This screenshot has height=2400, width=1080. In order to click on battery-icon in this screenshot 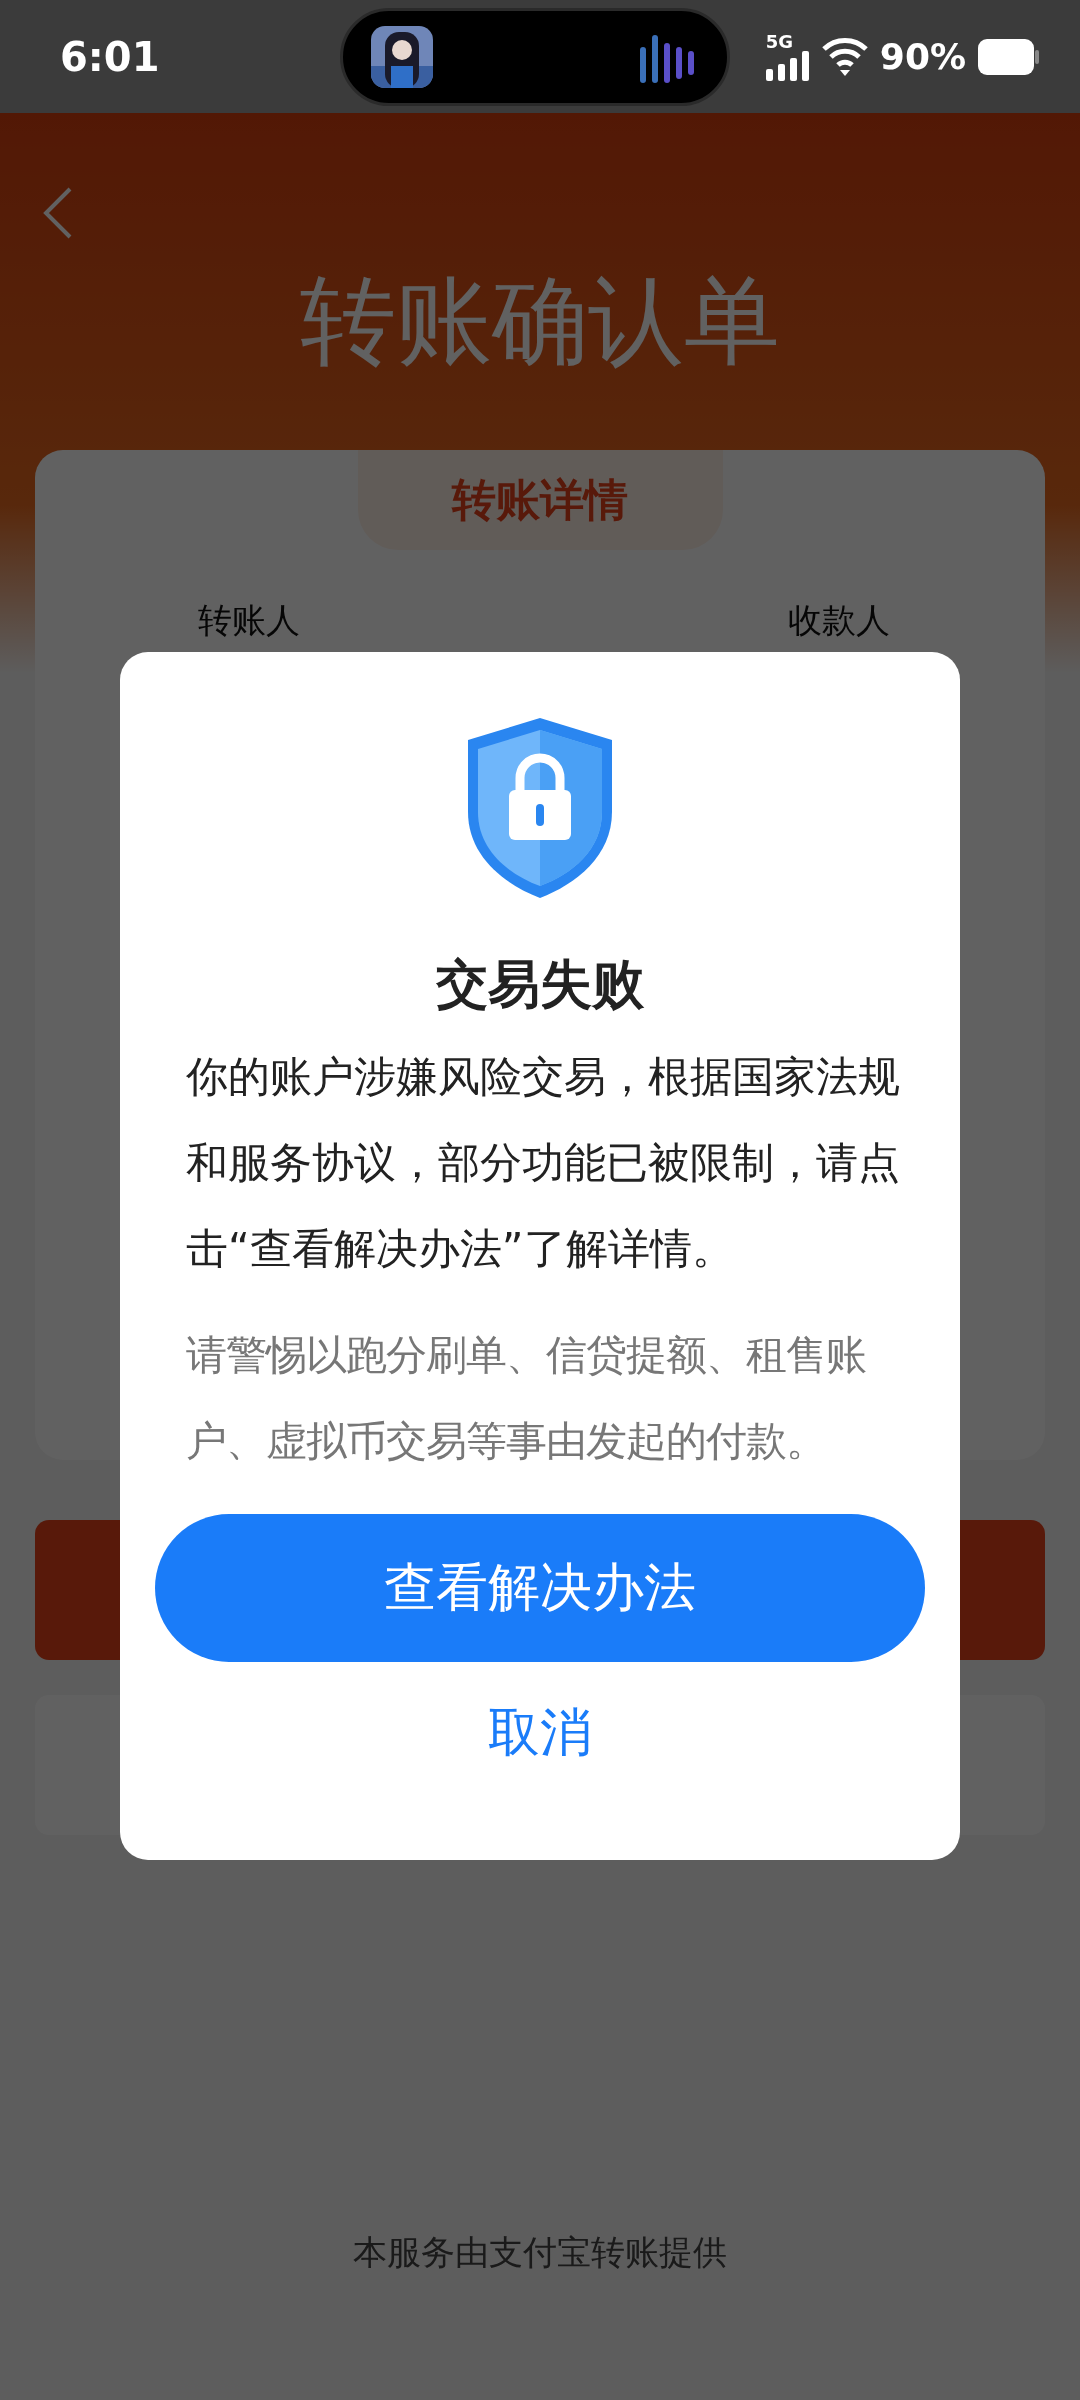, I will do `click(1009, 56)`.